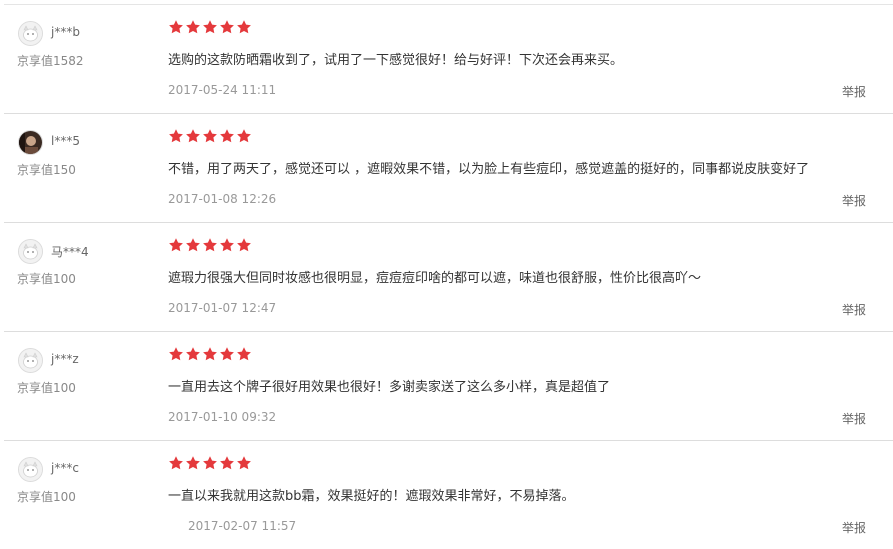 Image resolution: width=893 pixels, height=549 pixels. I want to click on review-date: 2017-01-07 12:47, so click(222, 308).